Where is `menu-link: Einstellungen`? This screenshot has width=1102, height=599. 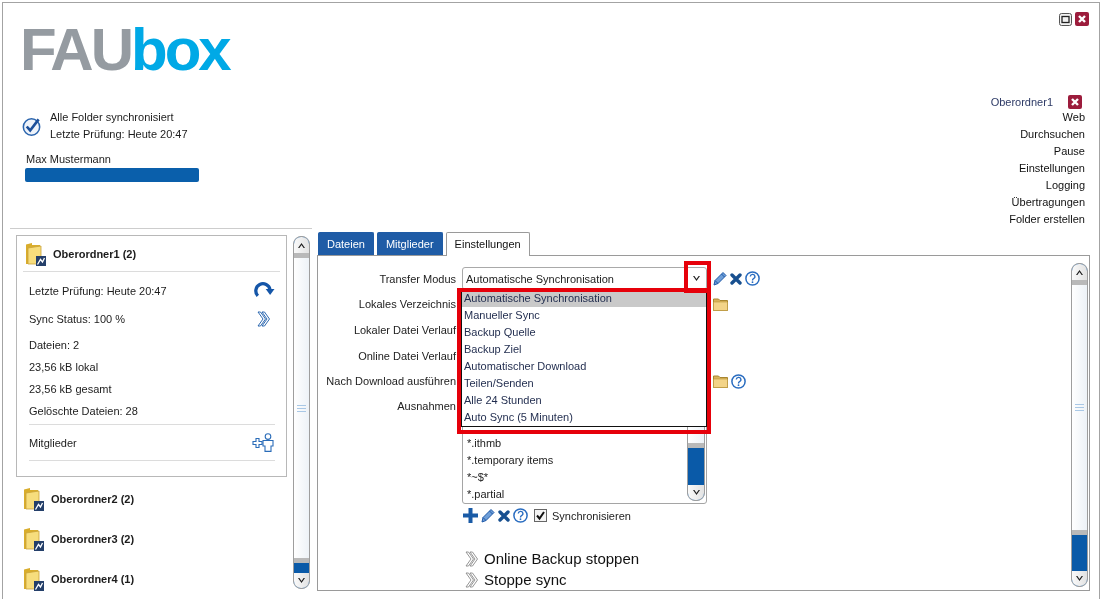
menu-link: Einstellungen is located at coordinates (1051, 168).